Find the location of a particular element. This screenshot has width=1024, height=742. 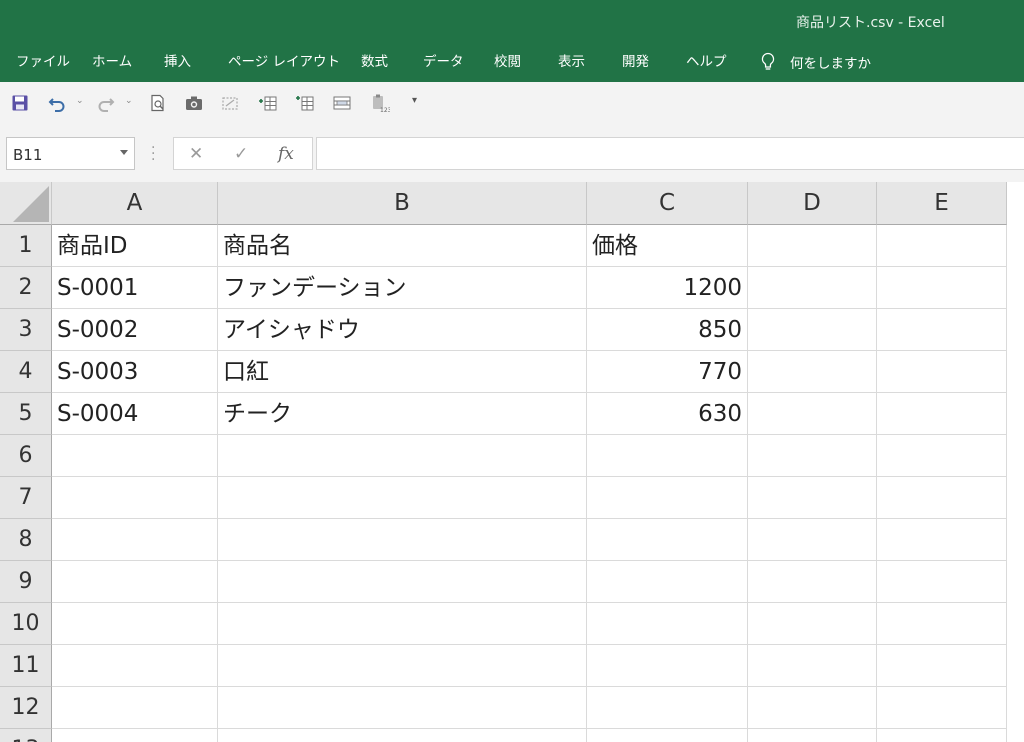

cell-e1 is located at coordinates (942, 246).